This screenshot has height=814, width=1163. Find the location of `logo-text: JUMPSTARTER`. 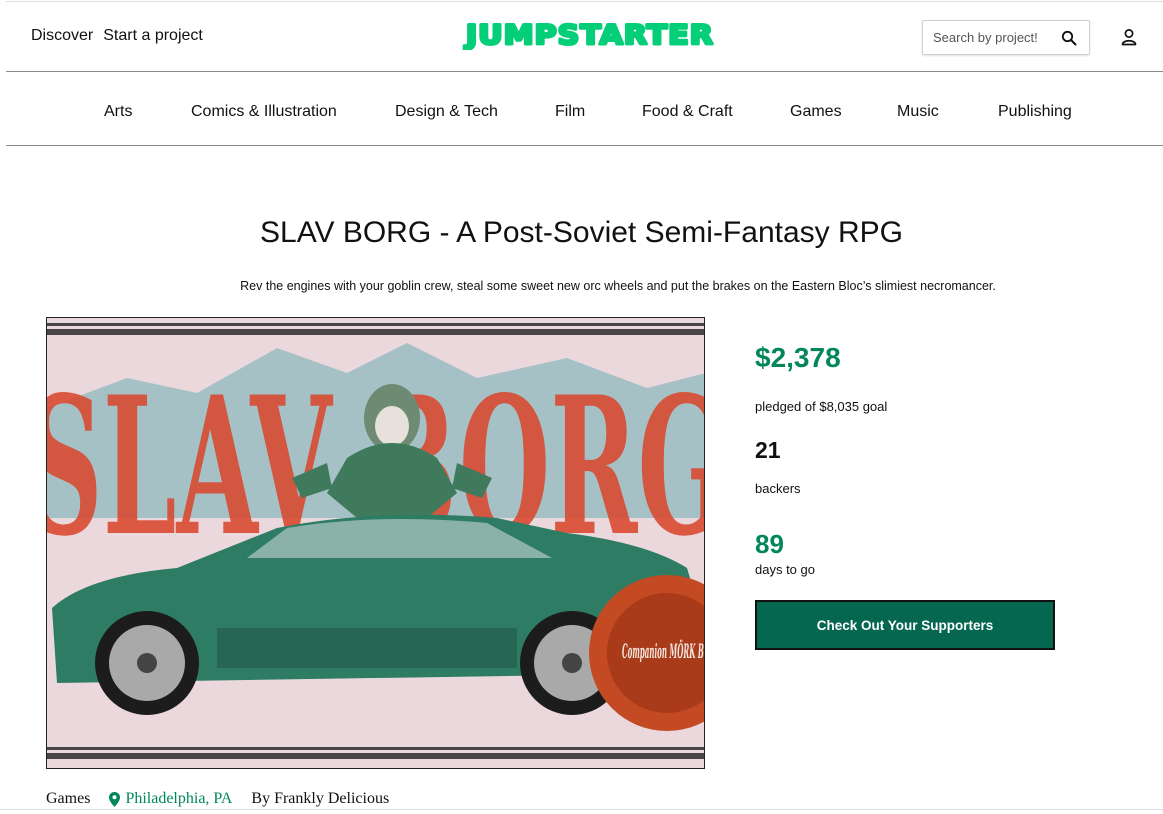

logo-text: JUMPSTARTER is located at coordinates (589, 35).